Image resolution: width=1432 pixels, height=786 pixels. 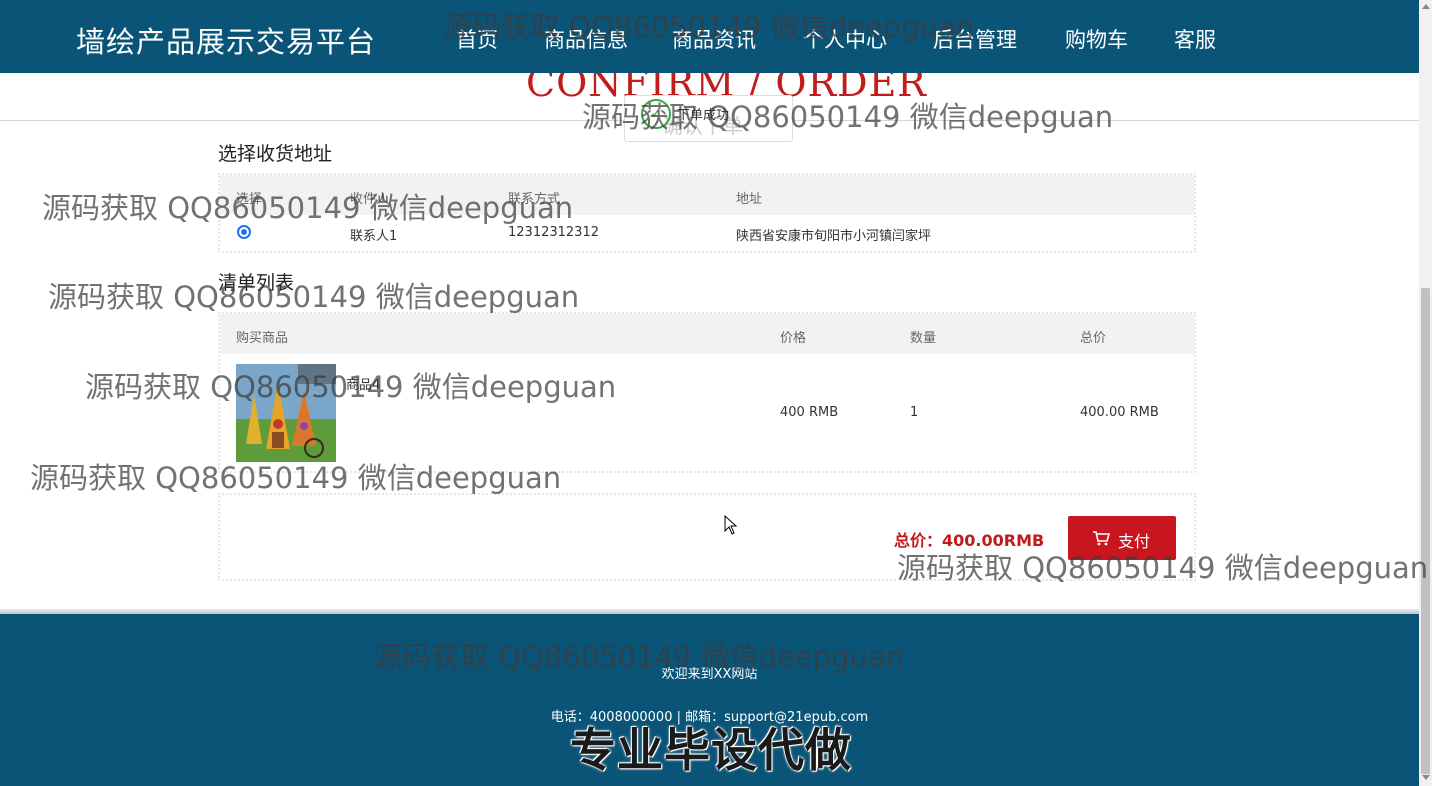 What do you see at coordinates (1426, 777) in the screenshot?
I see `scroll-down-icon` at bounding box center [1426, 777].